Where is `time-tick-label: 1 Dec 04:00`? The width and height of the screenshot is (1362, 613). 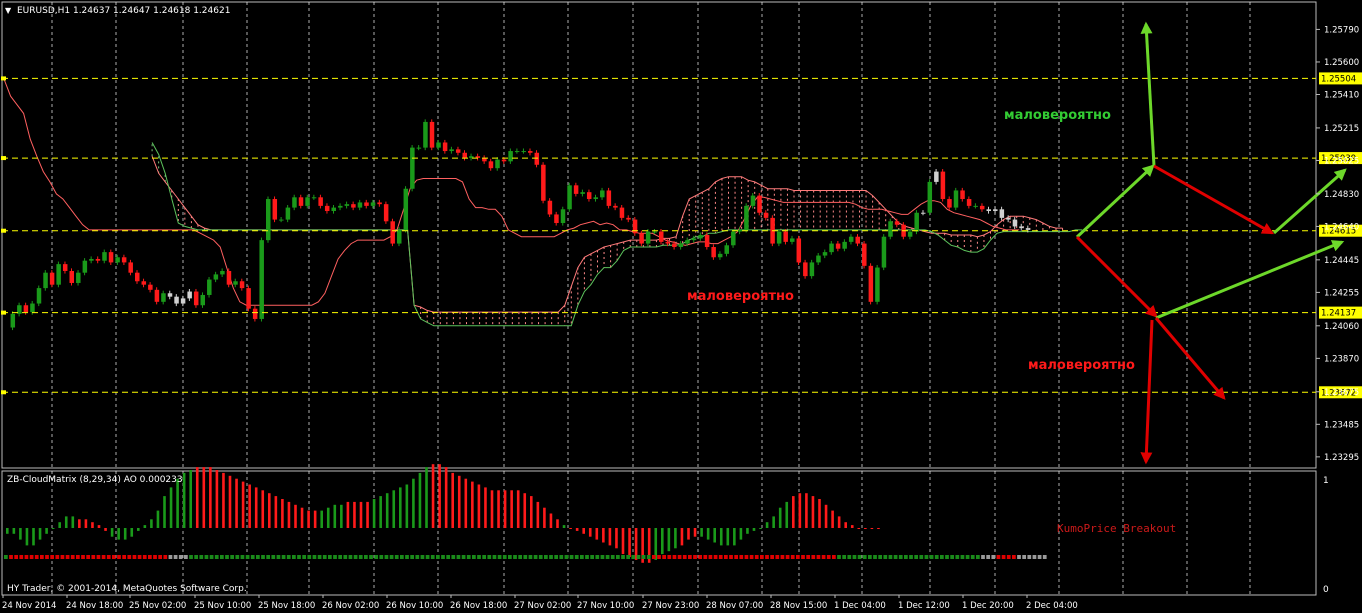
time-tick-label: 1 Dec 04:00 is located at coordinates (860, 606).